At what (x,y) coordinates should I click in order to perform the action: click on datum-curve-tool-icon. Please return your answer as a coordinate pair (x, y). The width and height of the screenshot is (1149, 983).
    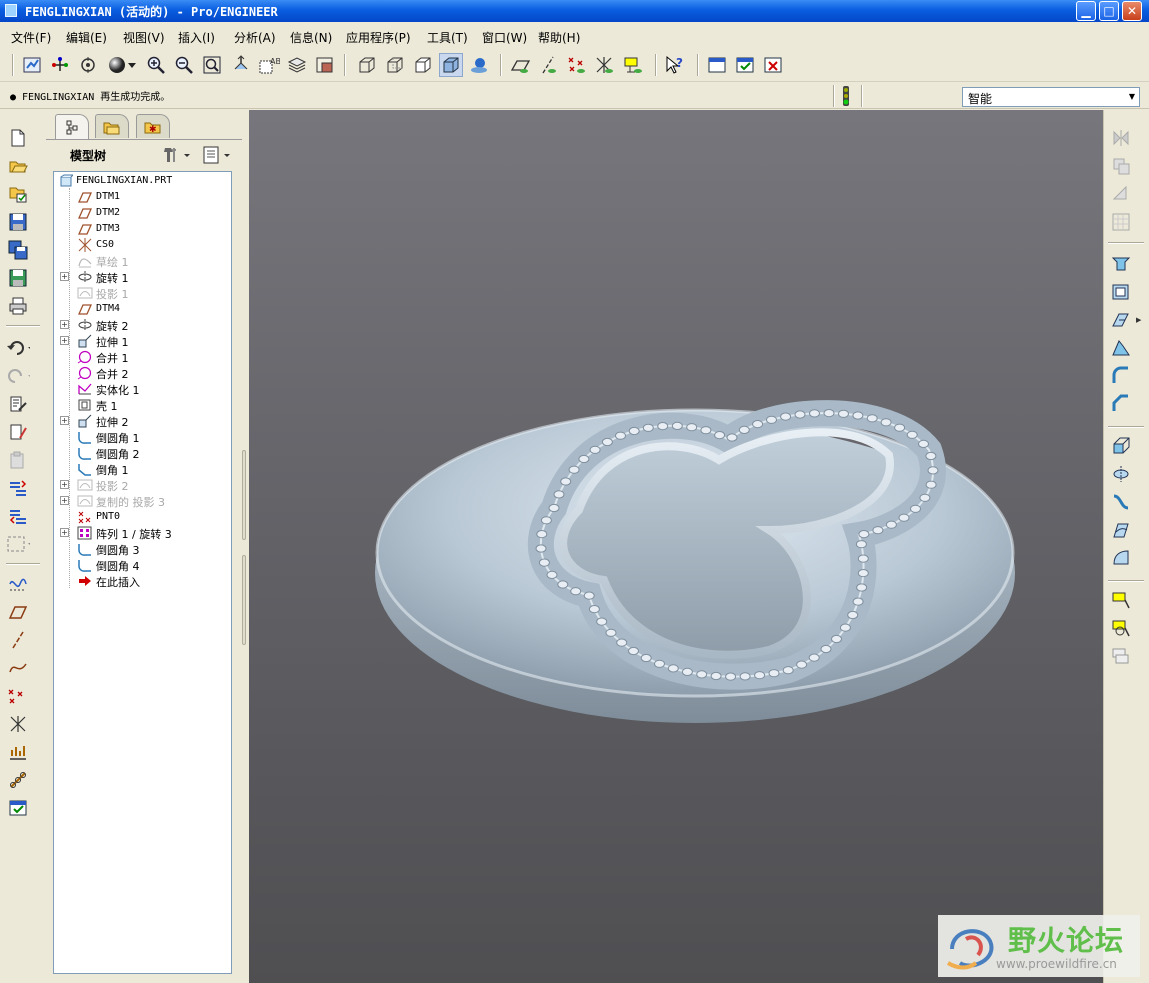
    Looking at the image, I should click on (18, 668).